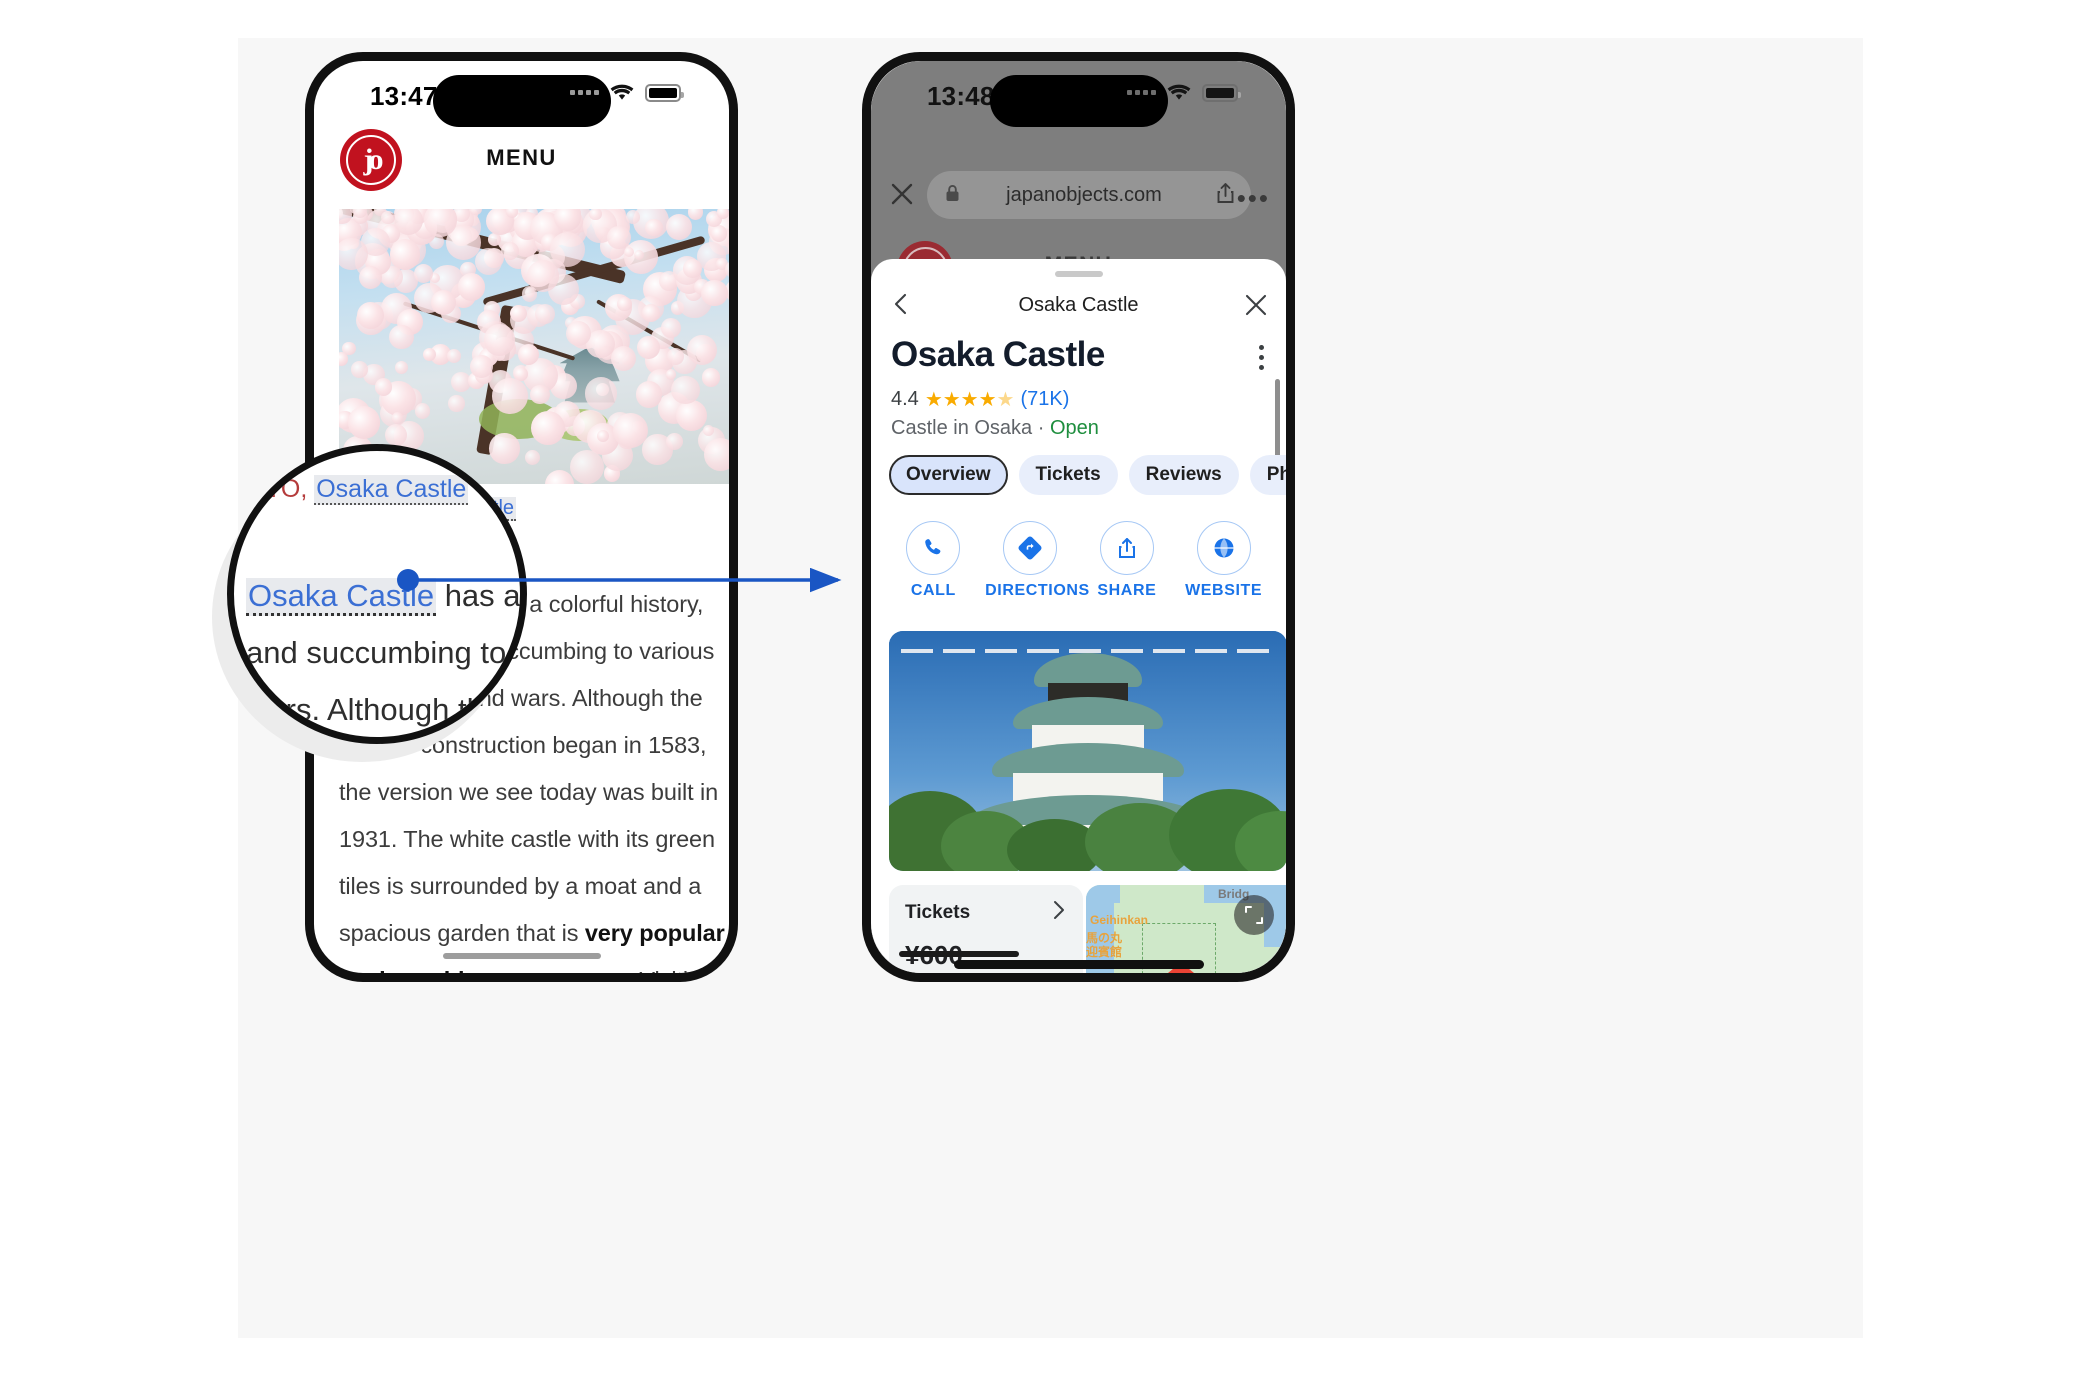 The height and width of the screenshot is (1400, 2100). Describe the element at coordinates (1059, 912) in the screenshot. I see `chevron-right-icon` at that location.